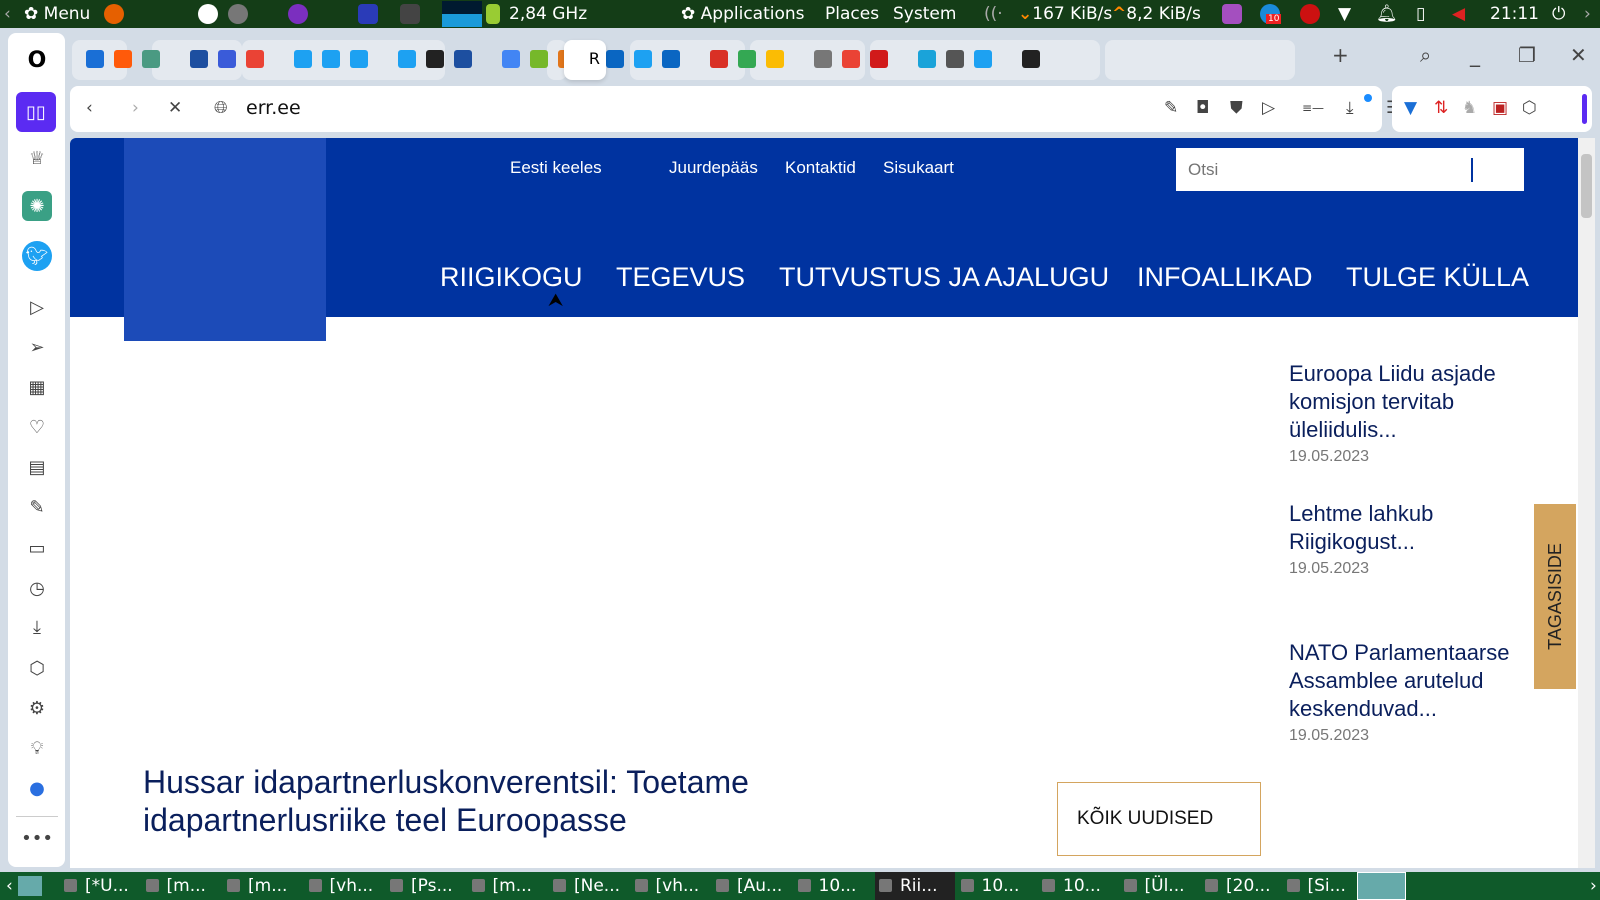 The image size is (1600, 900). What do you see at coordinates (1159, 819) in the screenshot?
I see `all-news-button: KÕIK UUDISED` at bounding box center [1159, 819].